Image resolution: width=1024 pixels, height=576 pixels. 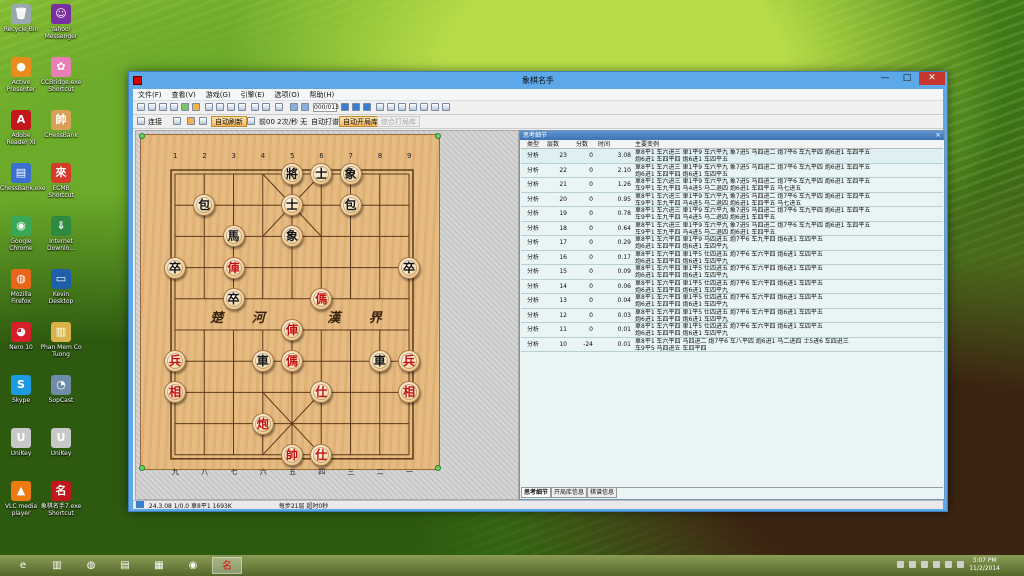 What do you see at coordinates (305, 107) in the screenshot?
I see `prev-move-icon` at bounding box center [305, 107].